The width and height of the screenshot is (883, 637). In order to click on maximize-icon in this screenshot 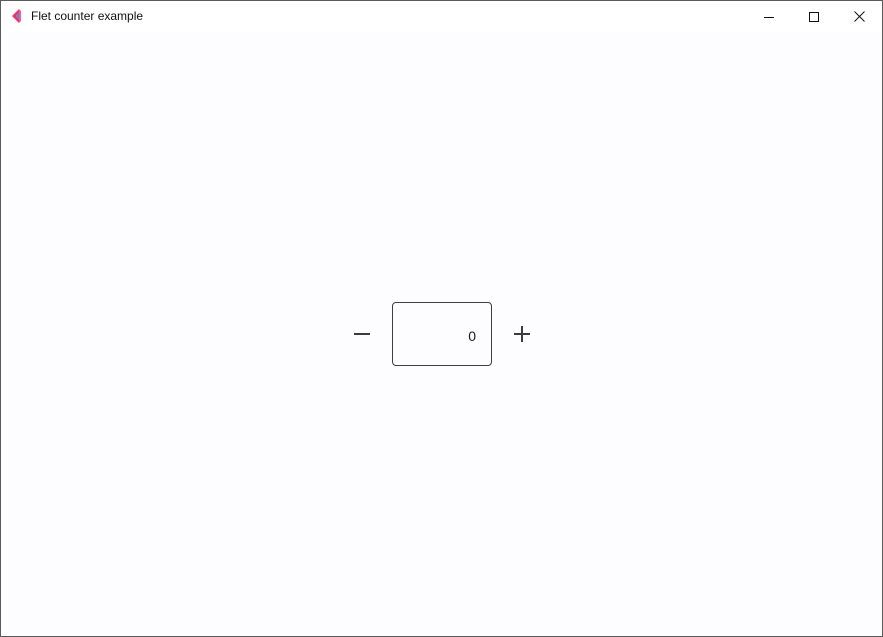, I will do `click(814, 16)`.